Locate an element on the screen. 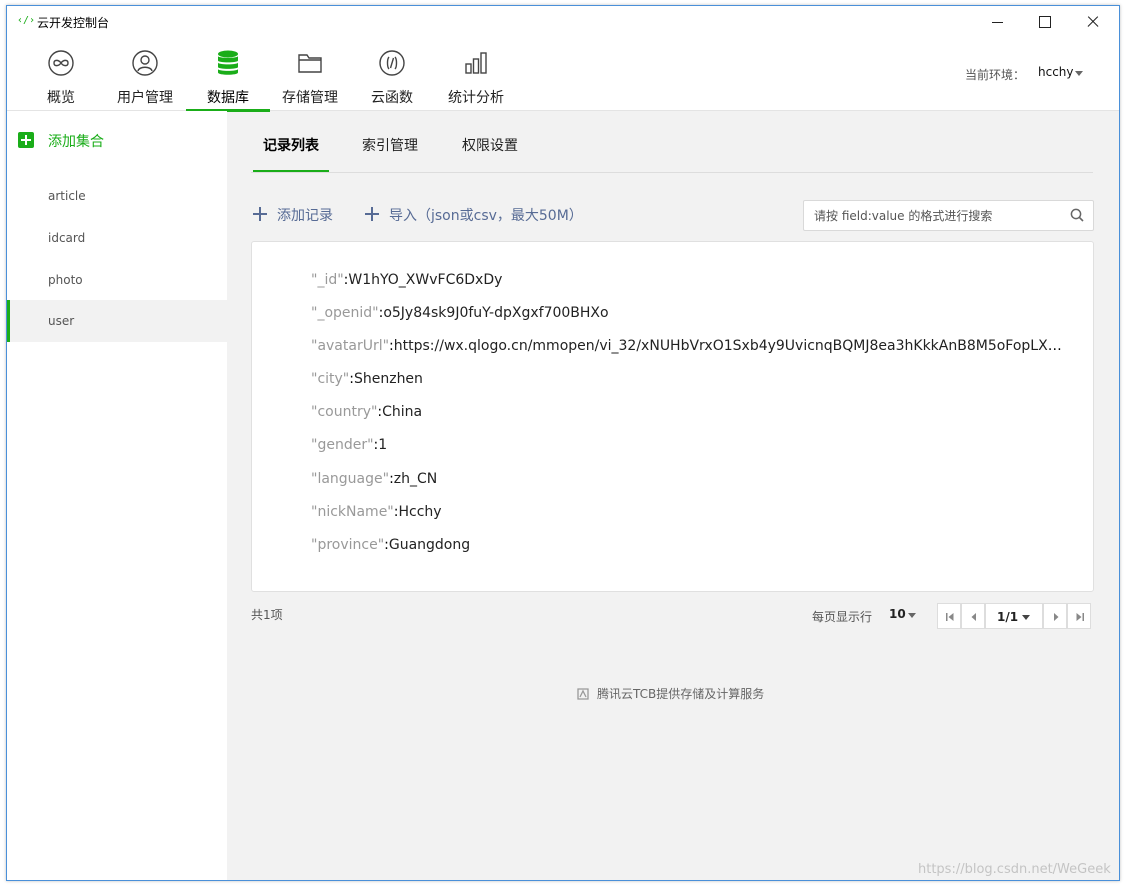 The width and height of the screenshot is (1132, 891). overview-icon is located at coordinates (61, 63).